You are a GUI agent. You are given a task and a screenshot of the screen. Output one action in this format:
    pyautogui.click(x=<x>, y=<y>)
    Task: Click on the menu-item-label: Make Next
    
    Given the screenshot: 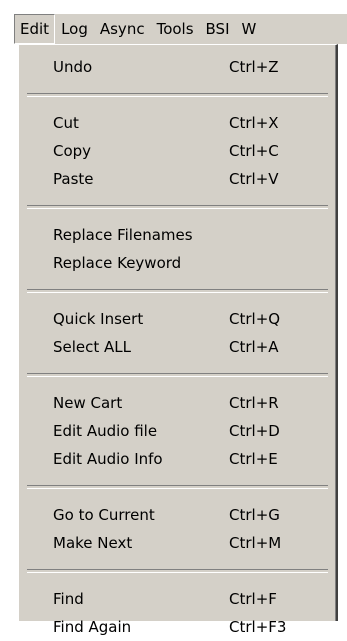 What is the action you would take?
    pyautogui.click(x=93, y=543)
    